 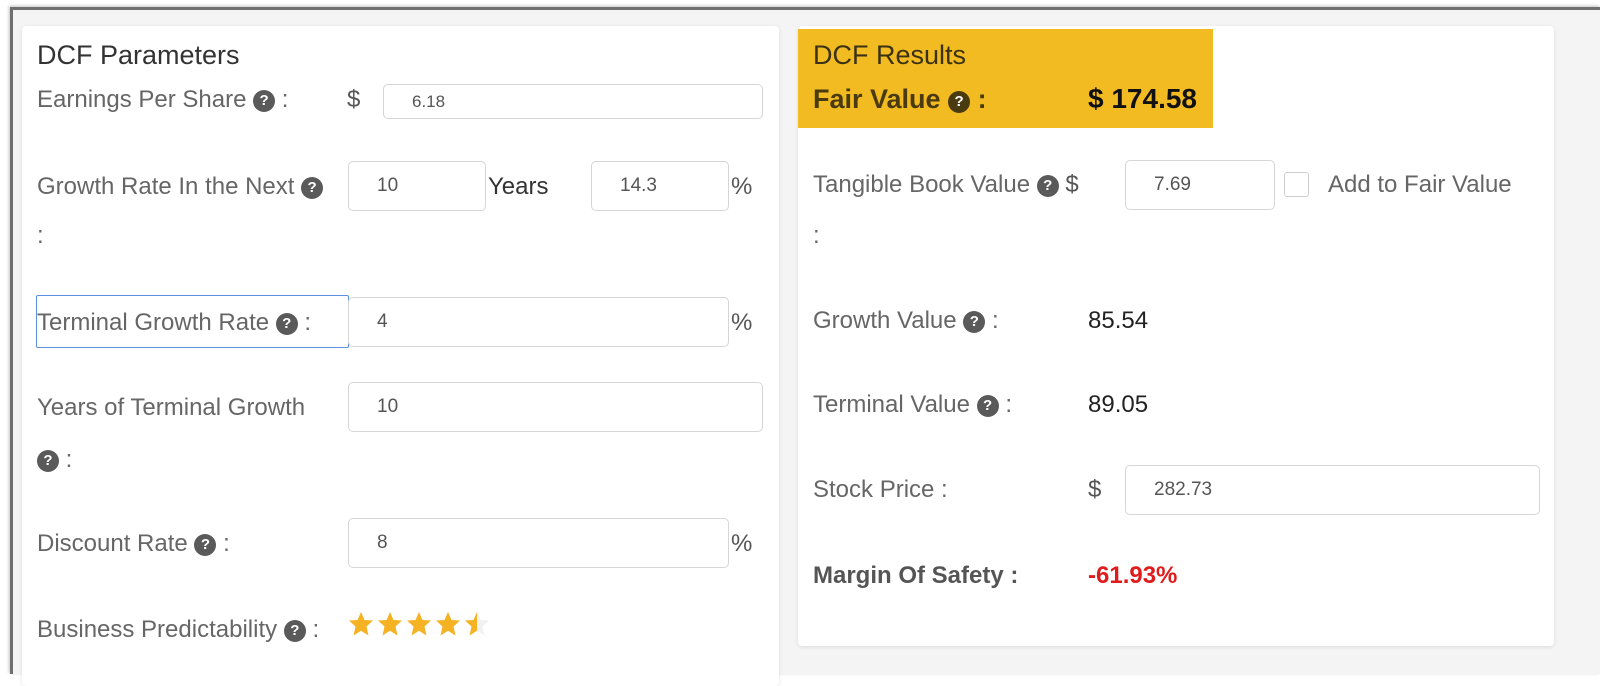 What do you see at coordinates (316, 629) in the screenshot?
I see `predictability-colon: :` at bounding box center [316, 629].